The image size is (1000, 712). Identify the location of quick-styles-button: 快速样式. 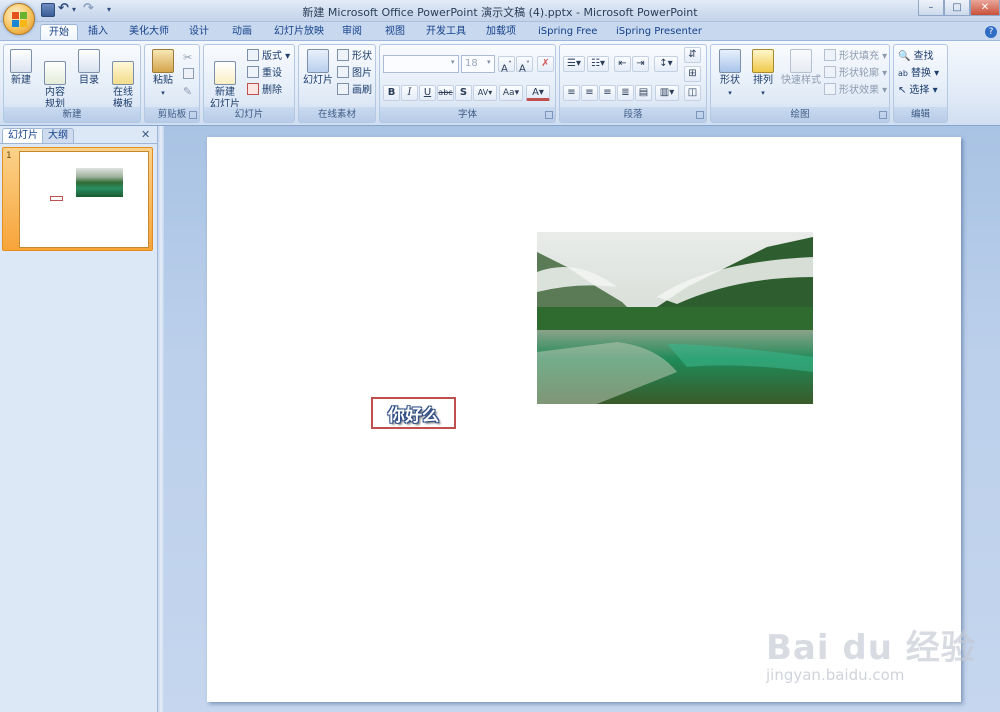
(801, 68).